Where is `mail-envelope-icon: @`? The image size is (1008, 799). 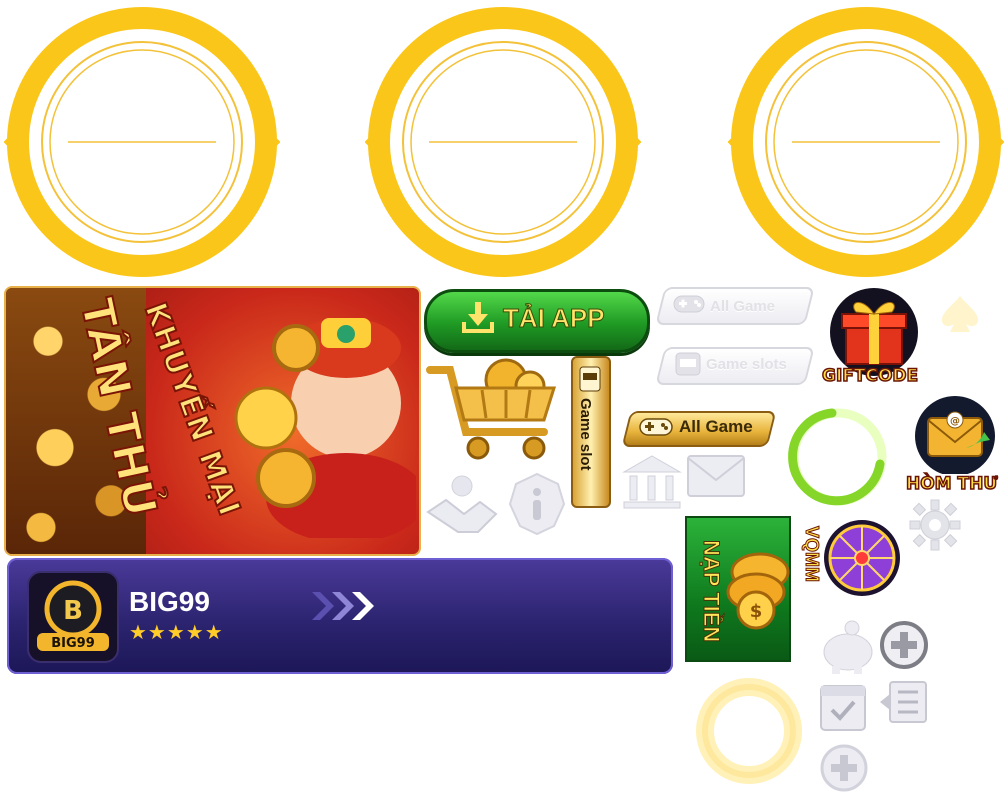
mail-envelope-icon: @ is located at coordinates (955, 435).